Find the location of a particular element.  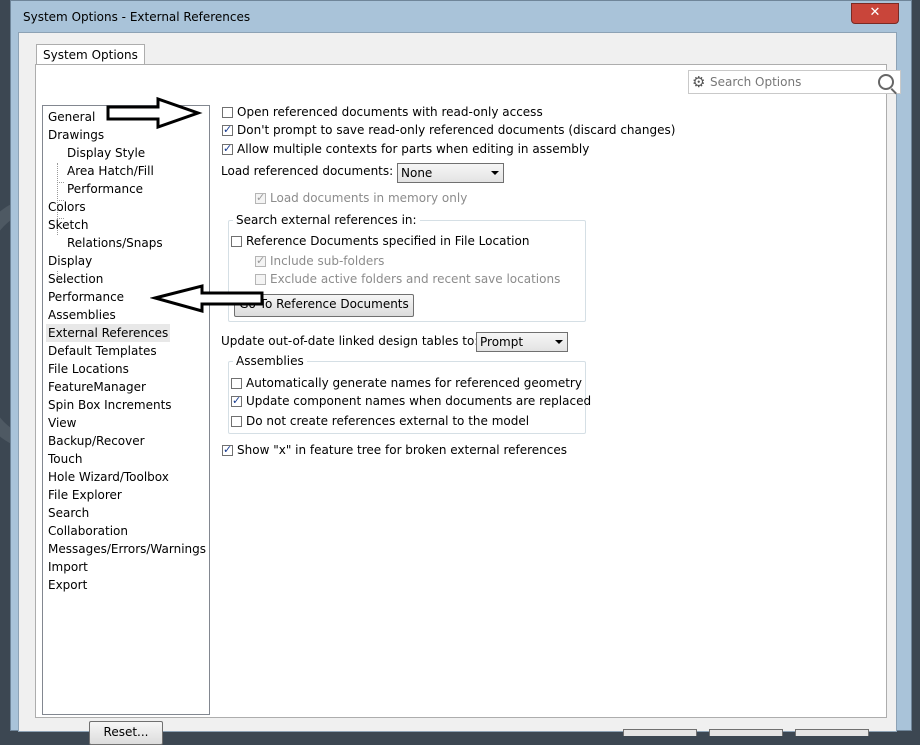

load-referenced-label: Load referenced documents: is located at coordinates (307, 171).